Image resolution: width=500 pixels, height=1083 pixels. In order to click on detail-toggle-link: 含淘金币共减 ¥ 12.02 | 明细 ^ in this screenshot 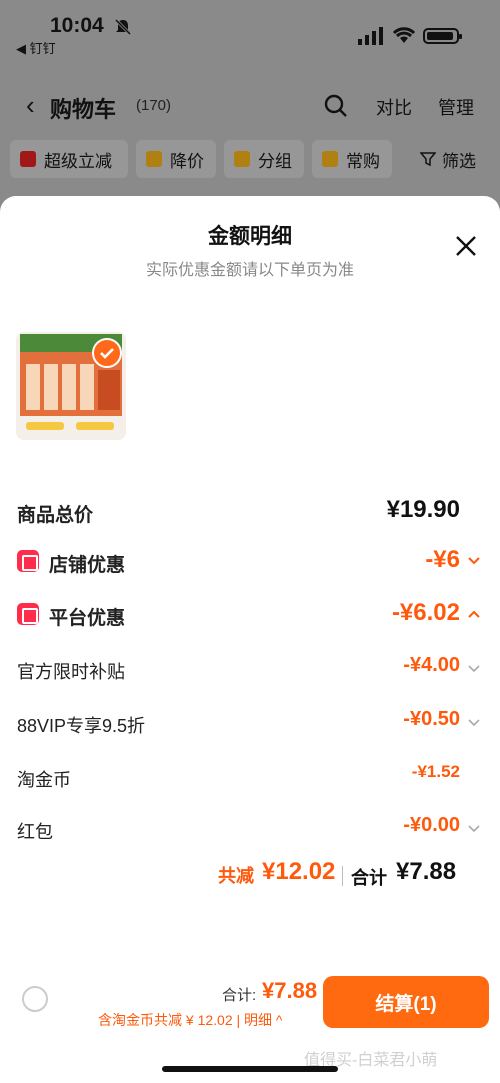, I will do `click(190, 1020)`.